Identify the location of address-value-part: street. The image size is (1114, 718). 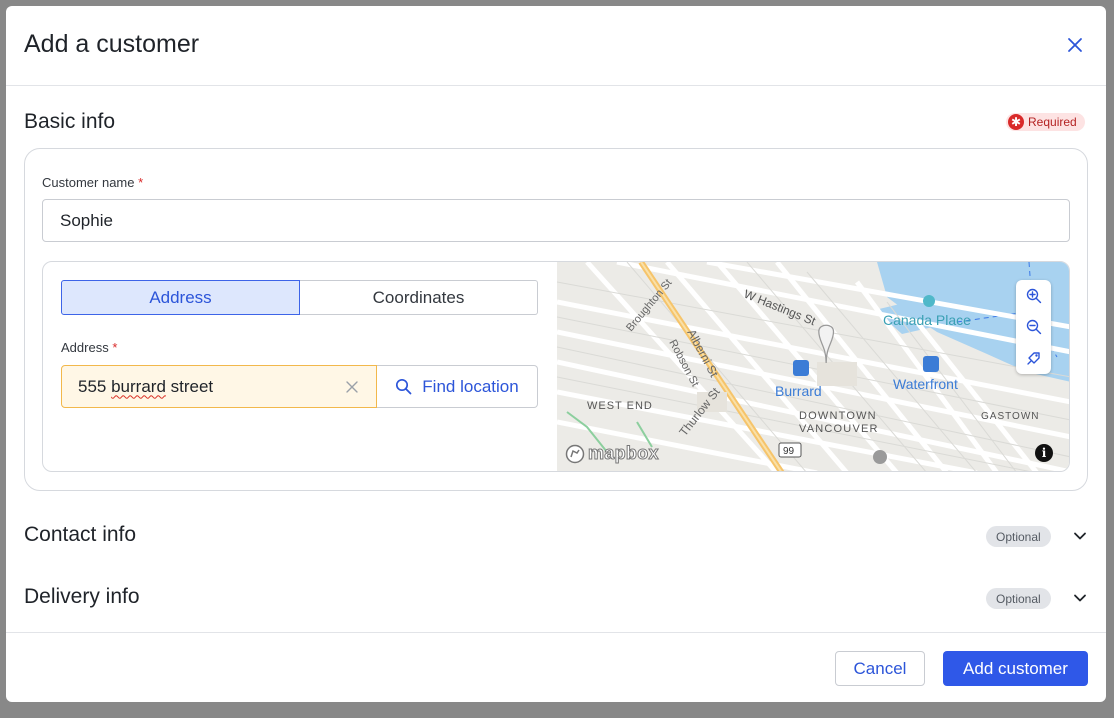
(189, 386).